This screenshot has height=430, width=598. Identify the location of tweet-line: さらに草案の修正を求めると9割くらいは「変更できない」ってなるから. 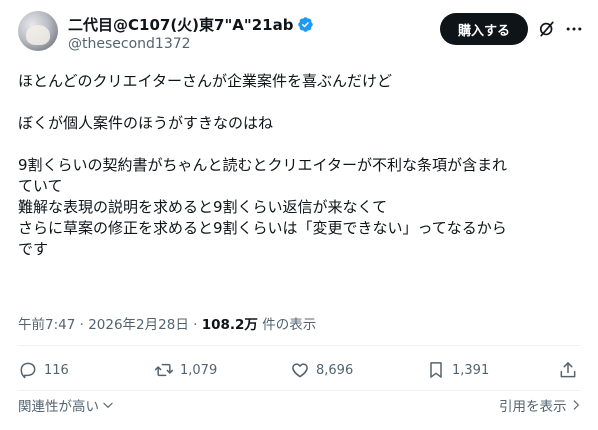
(262, 228).